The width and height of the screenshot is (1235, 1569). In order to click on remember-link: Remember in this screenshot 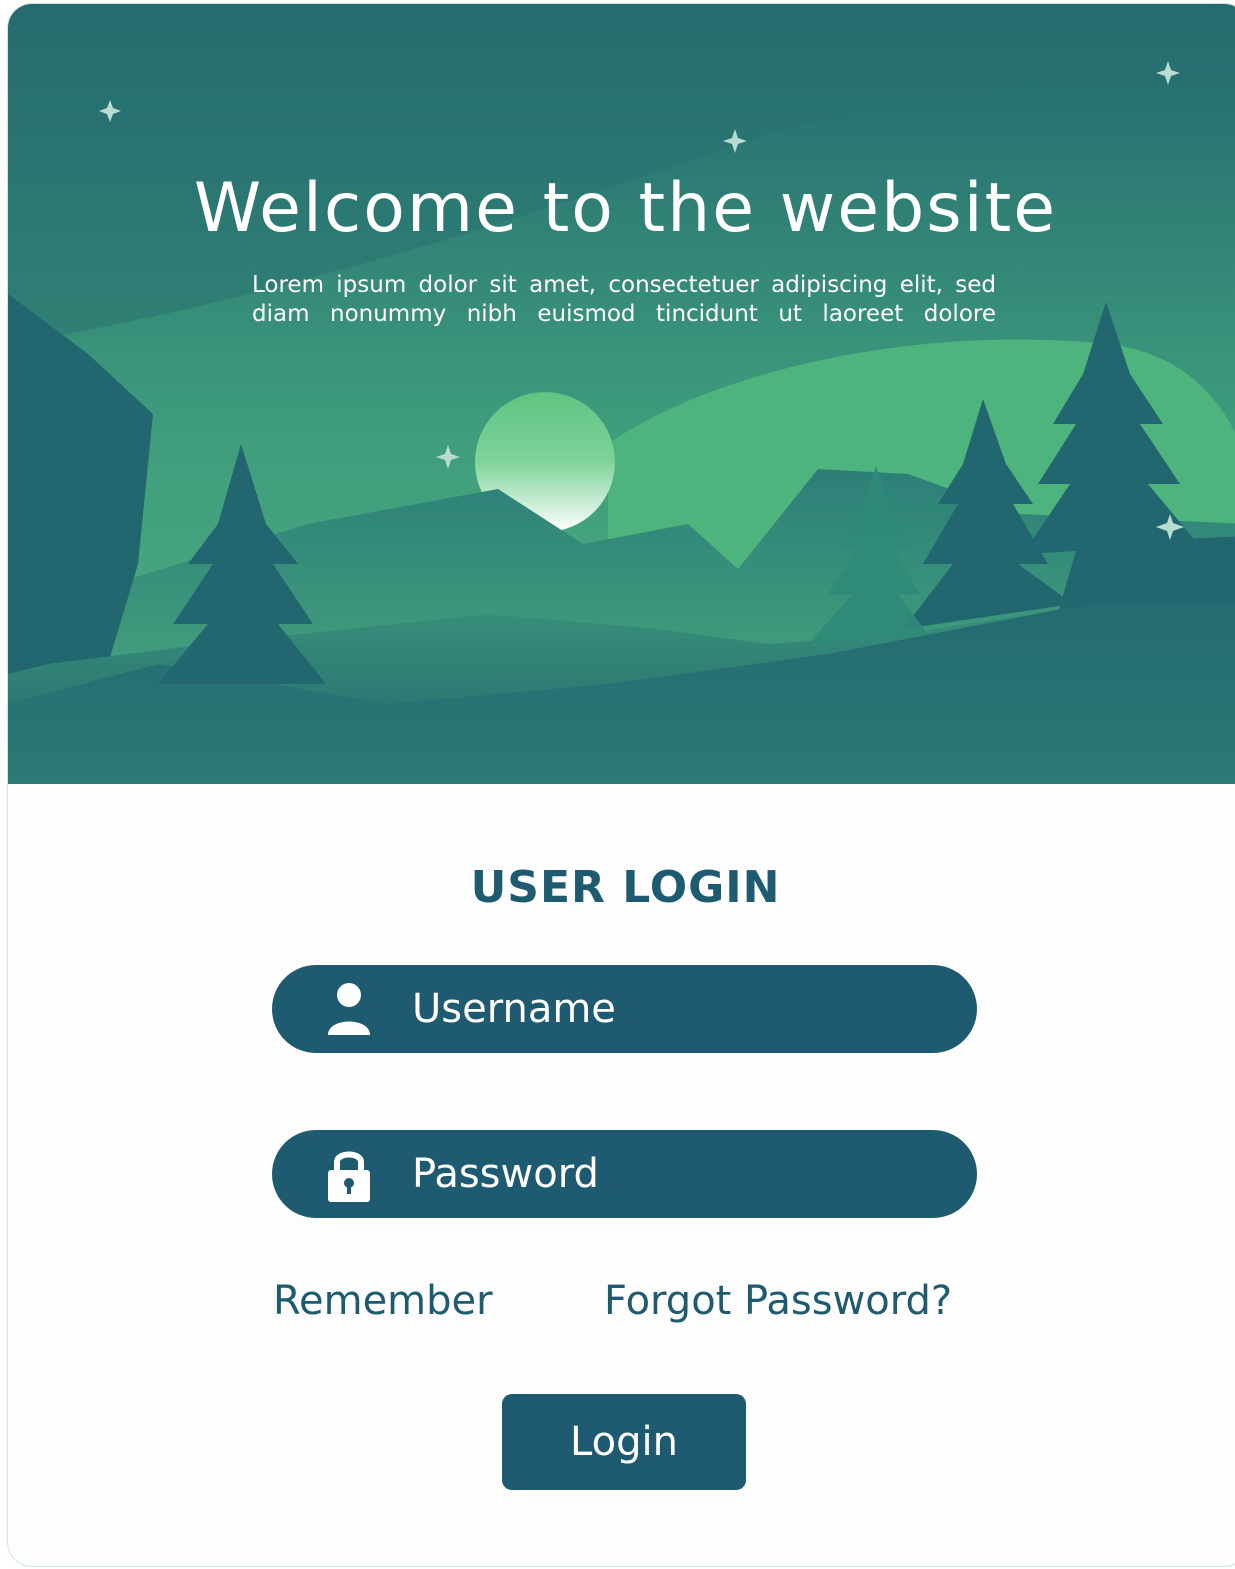, I will do `click(383, 1301)`.